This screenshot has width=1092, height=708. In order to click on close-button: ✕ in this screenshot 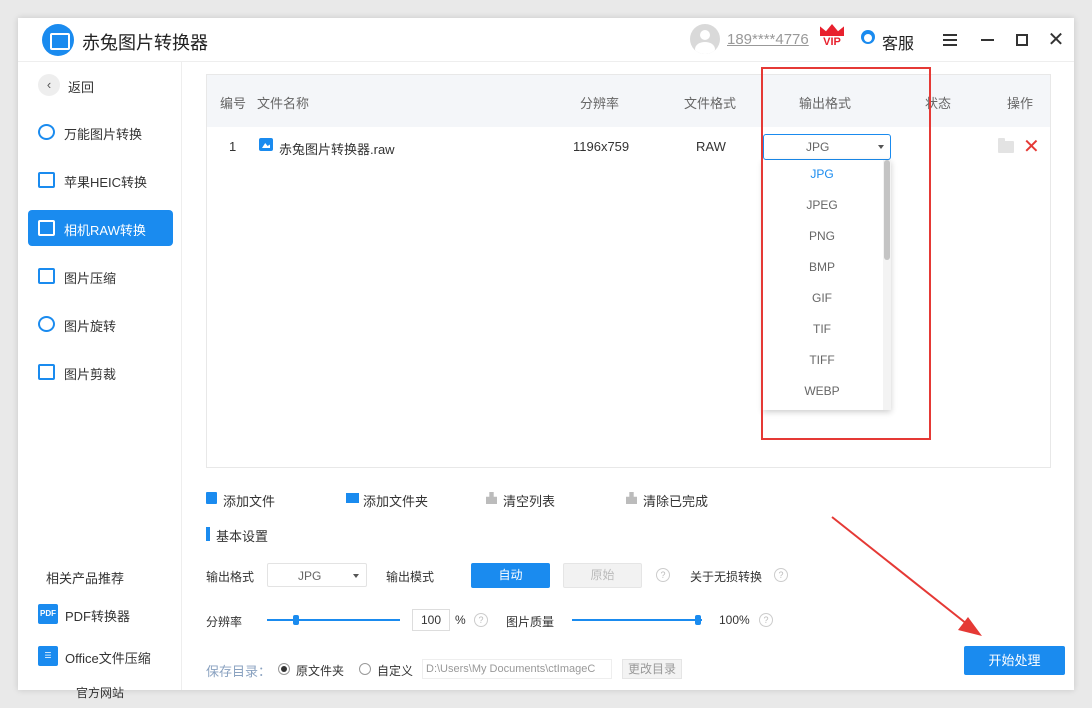, I will do `click(1056, 40)`.